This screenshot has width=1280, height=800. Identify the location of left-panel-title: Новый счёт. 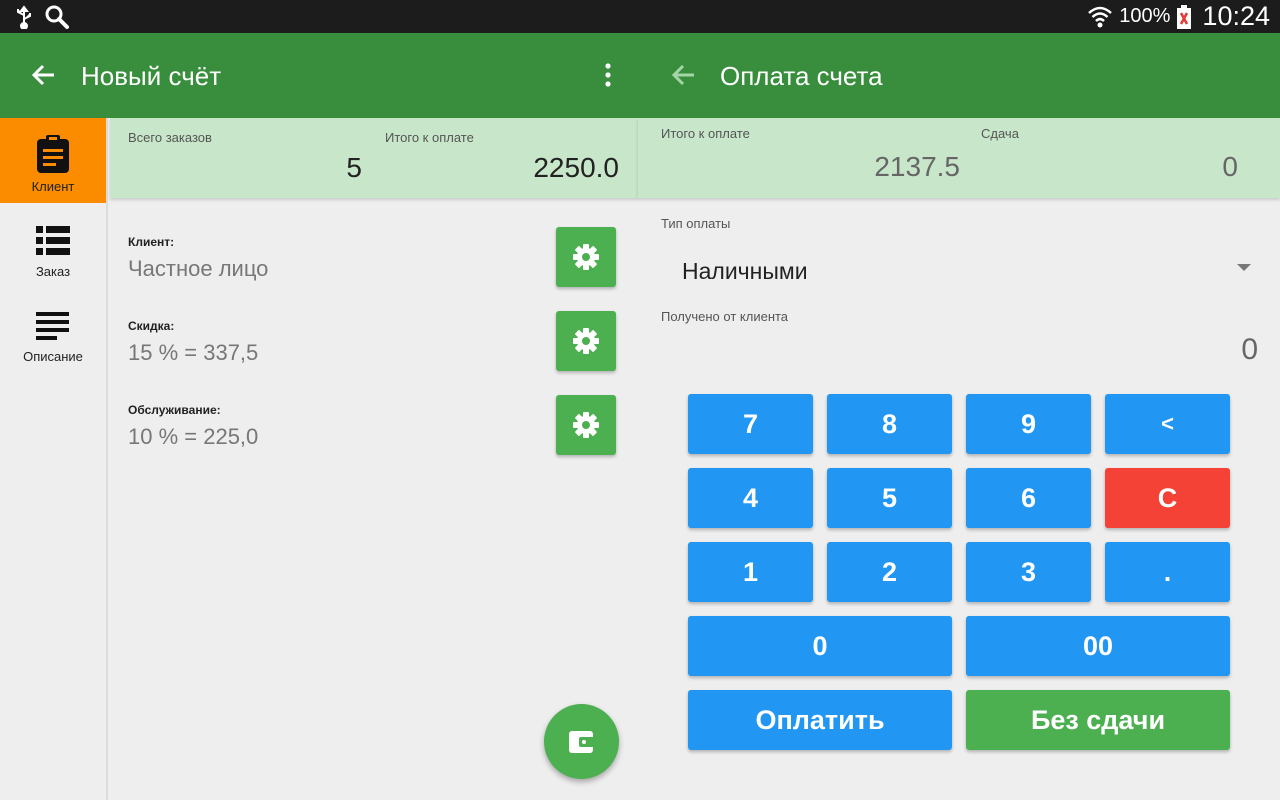
(151, 76).